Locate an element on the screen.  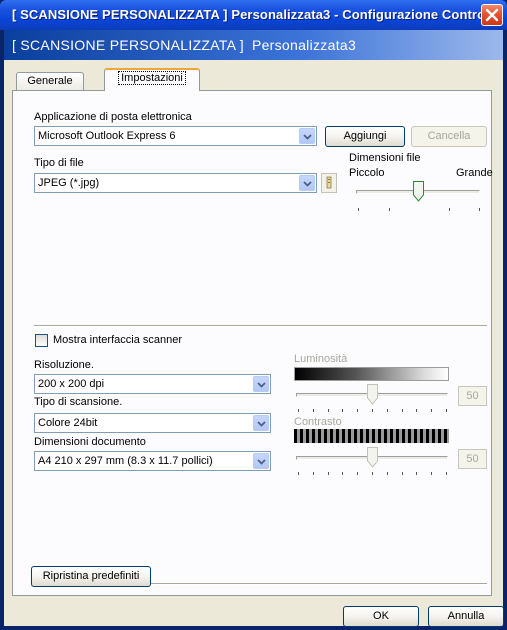
show-scanner-interface-checkbox is located at coordinates (41, 340).